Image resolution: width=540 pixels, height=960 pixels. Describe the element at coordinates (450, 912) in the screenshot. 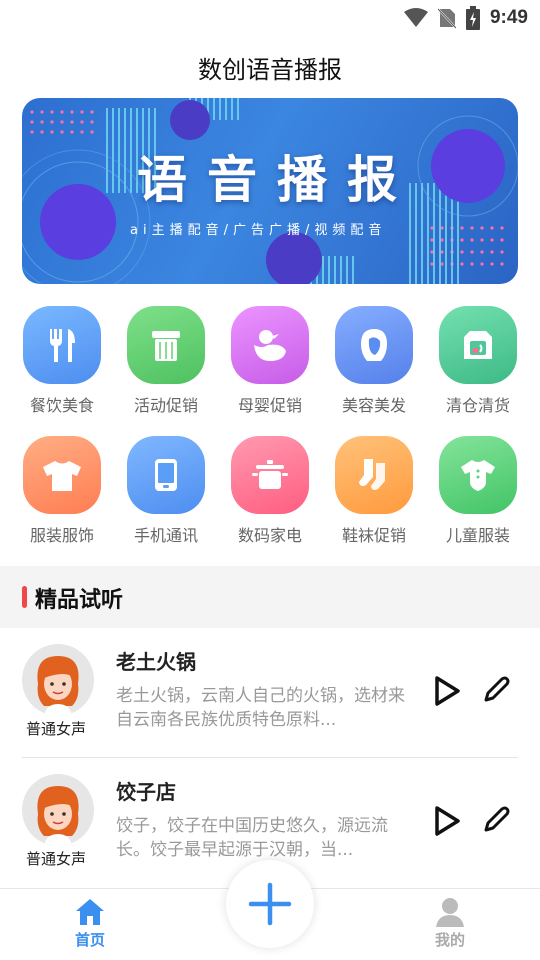

I see `user-icon` at that location.